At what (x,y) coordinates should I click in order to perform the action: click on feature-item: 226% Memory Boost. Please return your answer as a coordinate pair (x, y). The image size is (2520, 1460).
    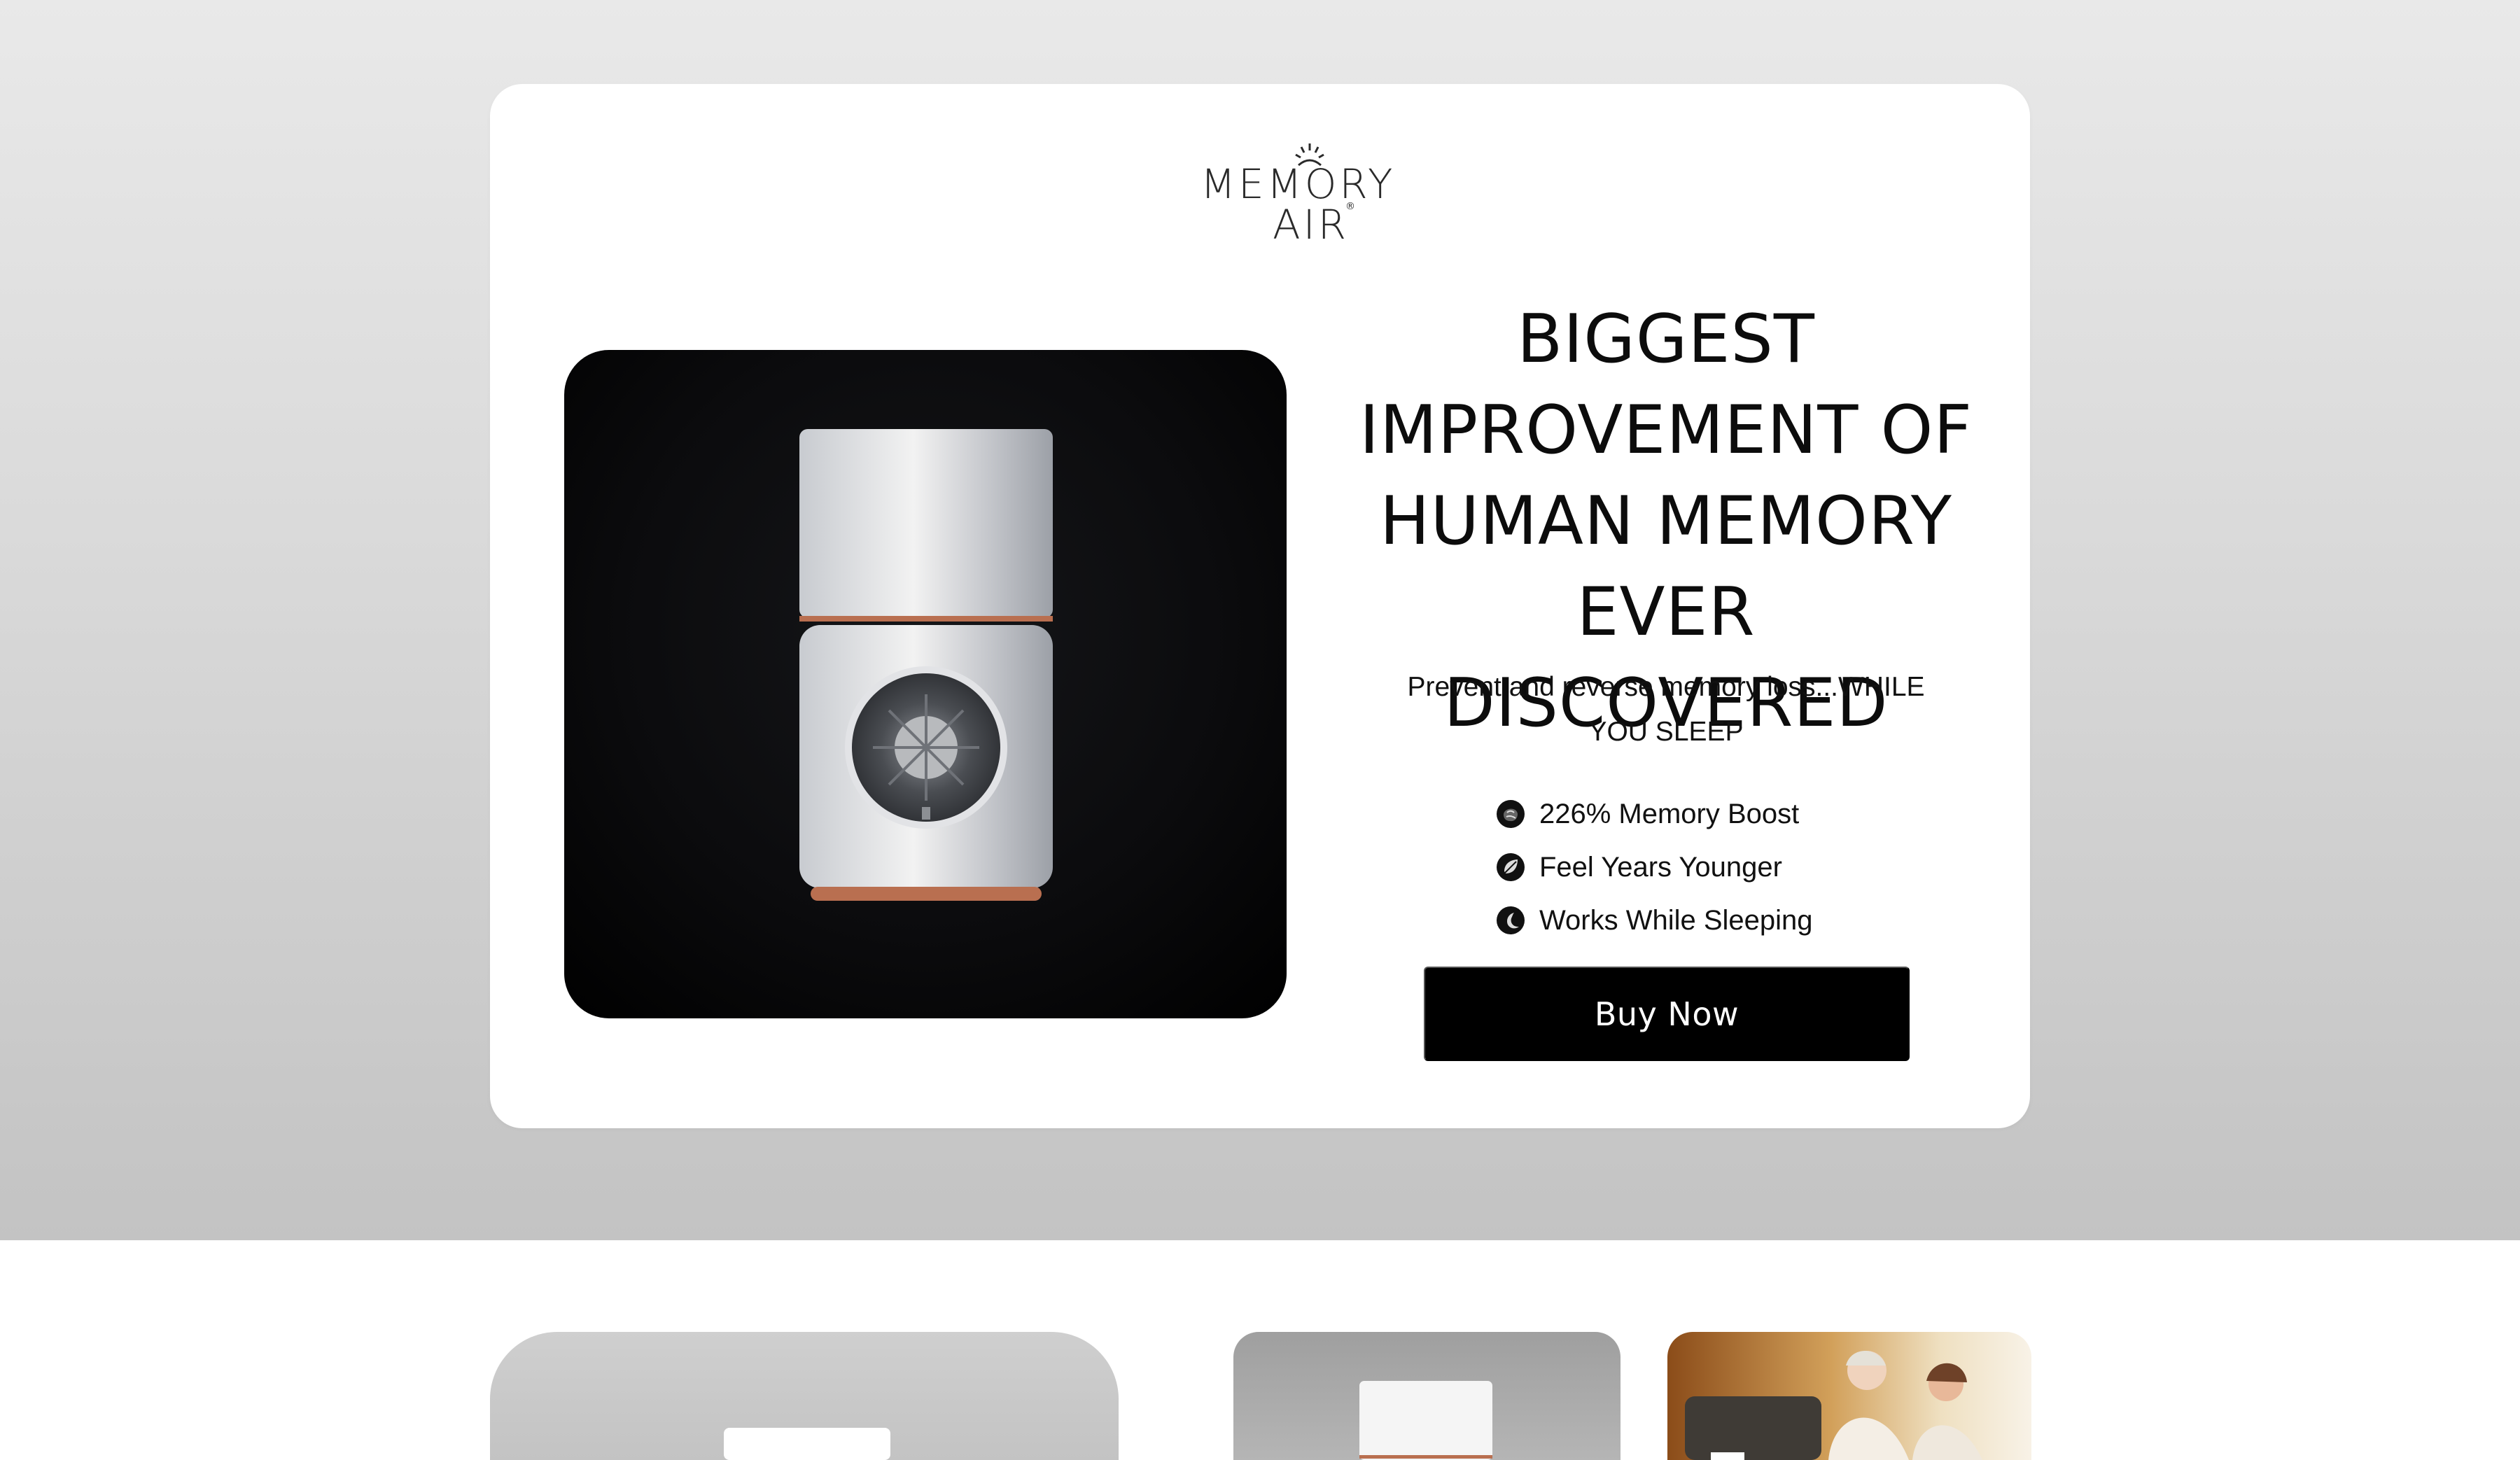
    Looking at the image, I should click on (1685, 814).